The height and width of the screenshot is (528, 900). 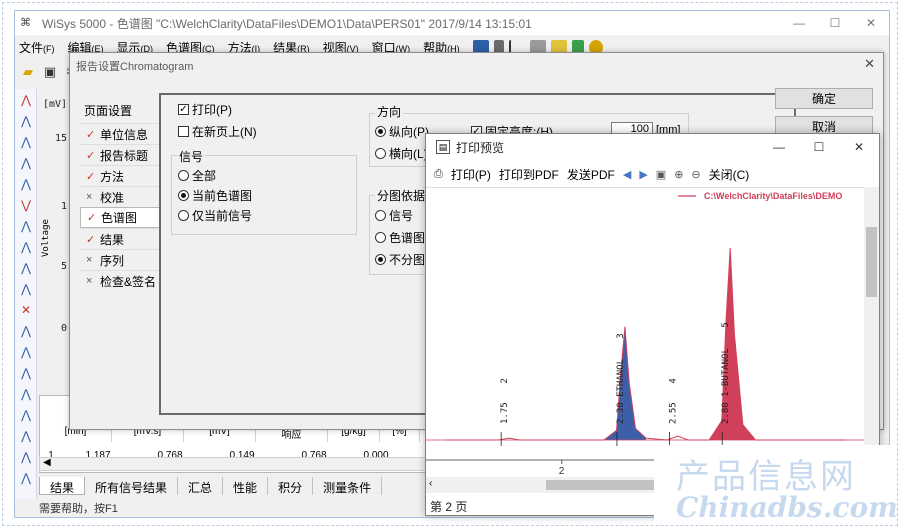 I want to click on split-none-radio: 不分图, so click(x=400, y=259).